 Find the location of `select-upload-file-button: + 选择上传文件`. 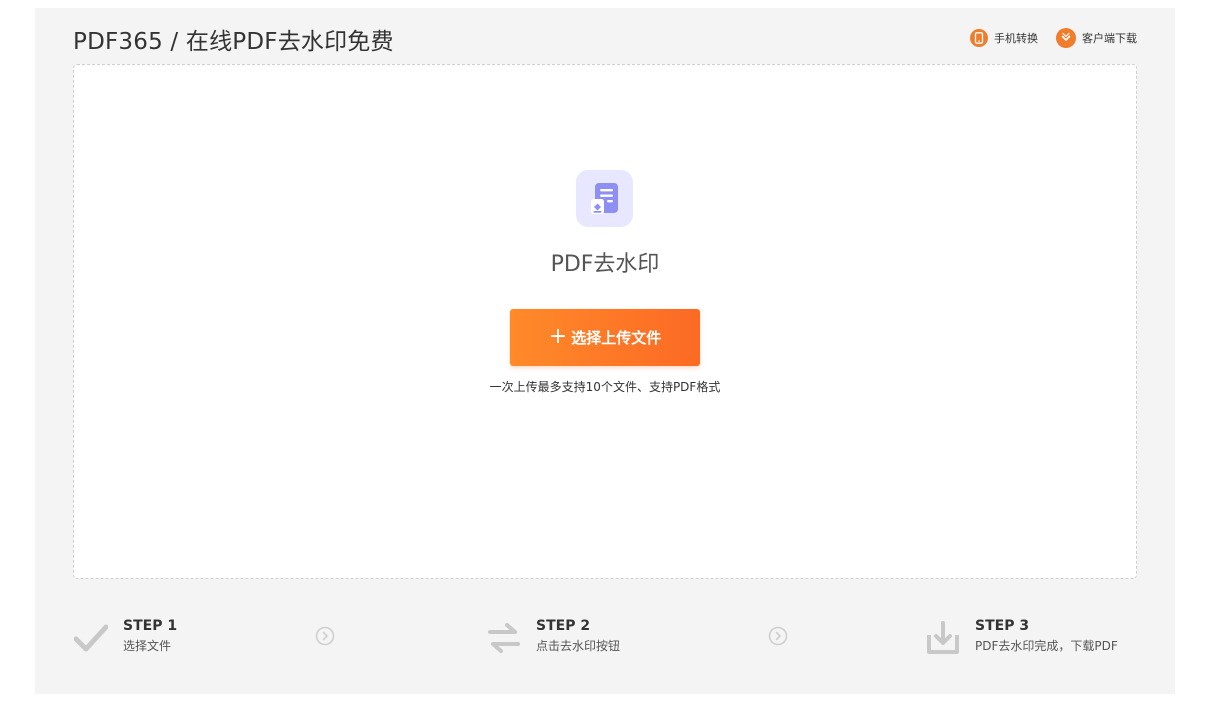

select-upload-file-button: + 选择上传文件 is located at coordinates (605, 337).